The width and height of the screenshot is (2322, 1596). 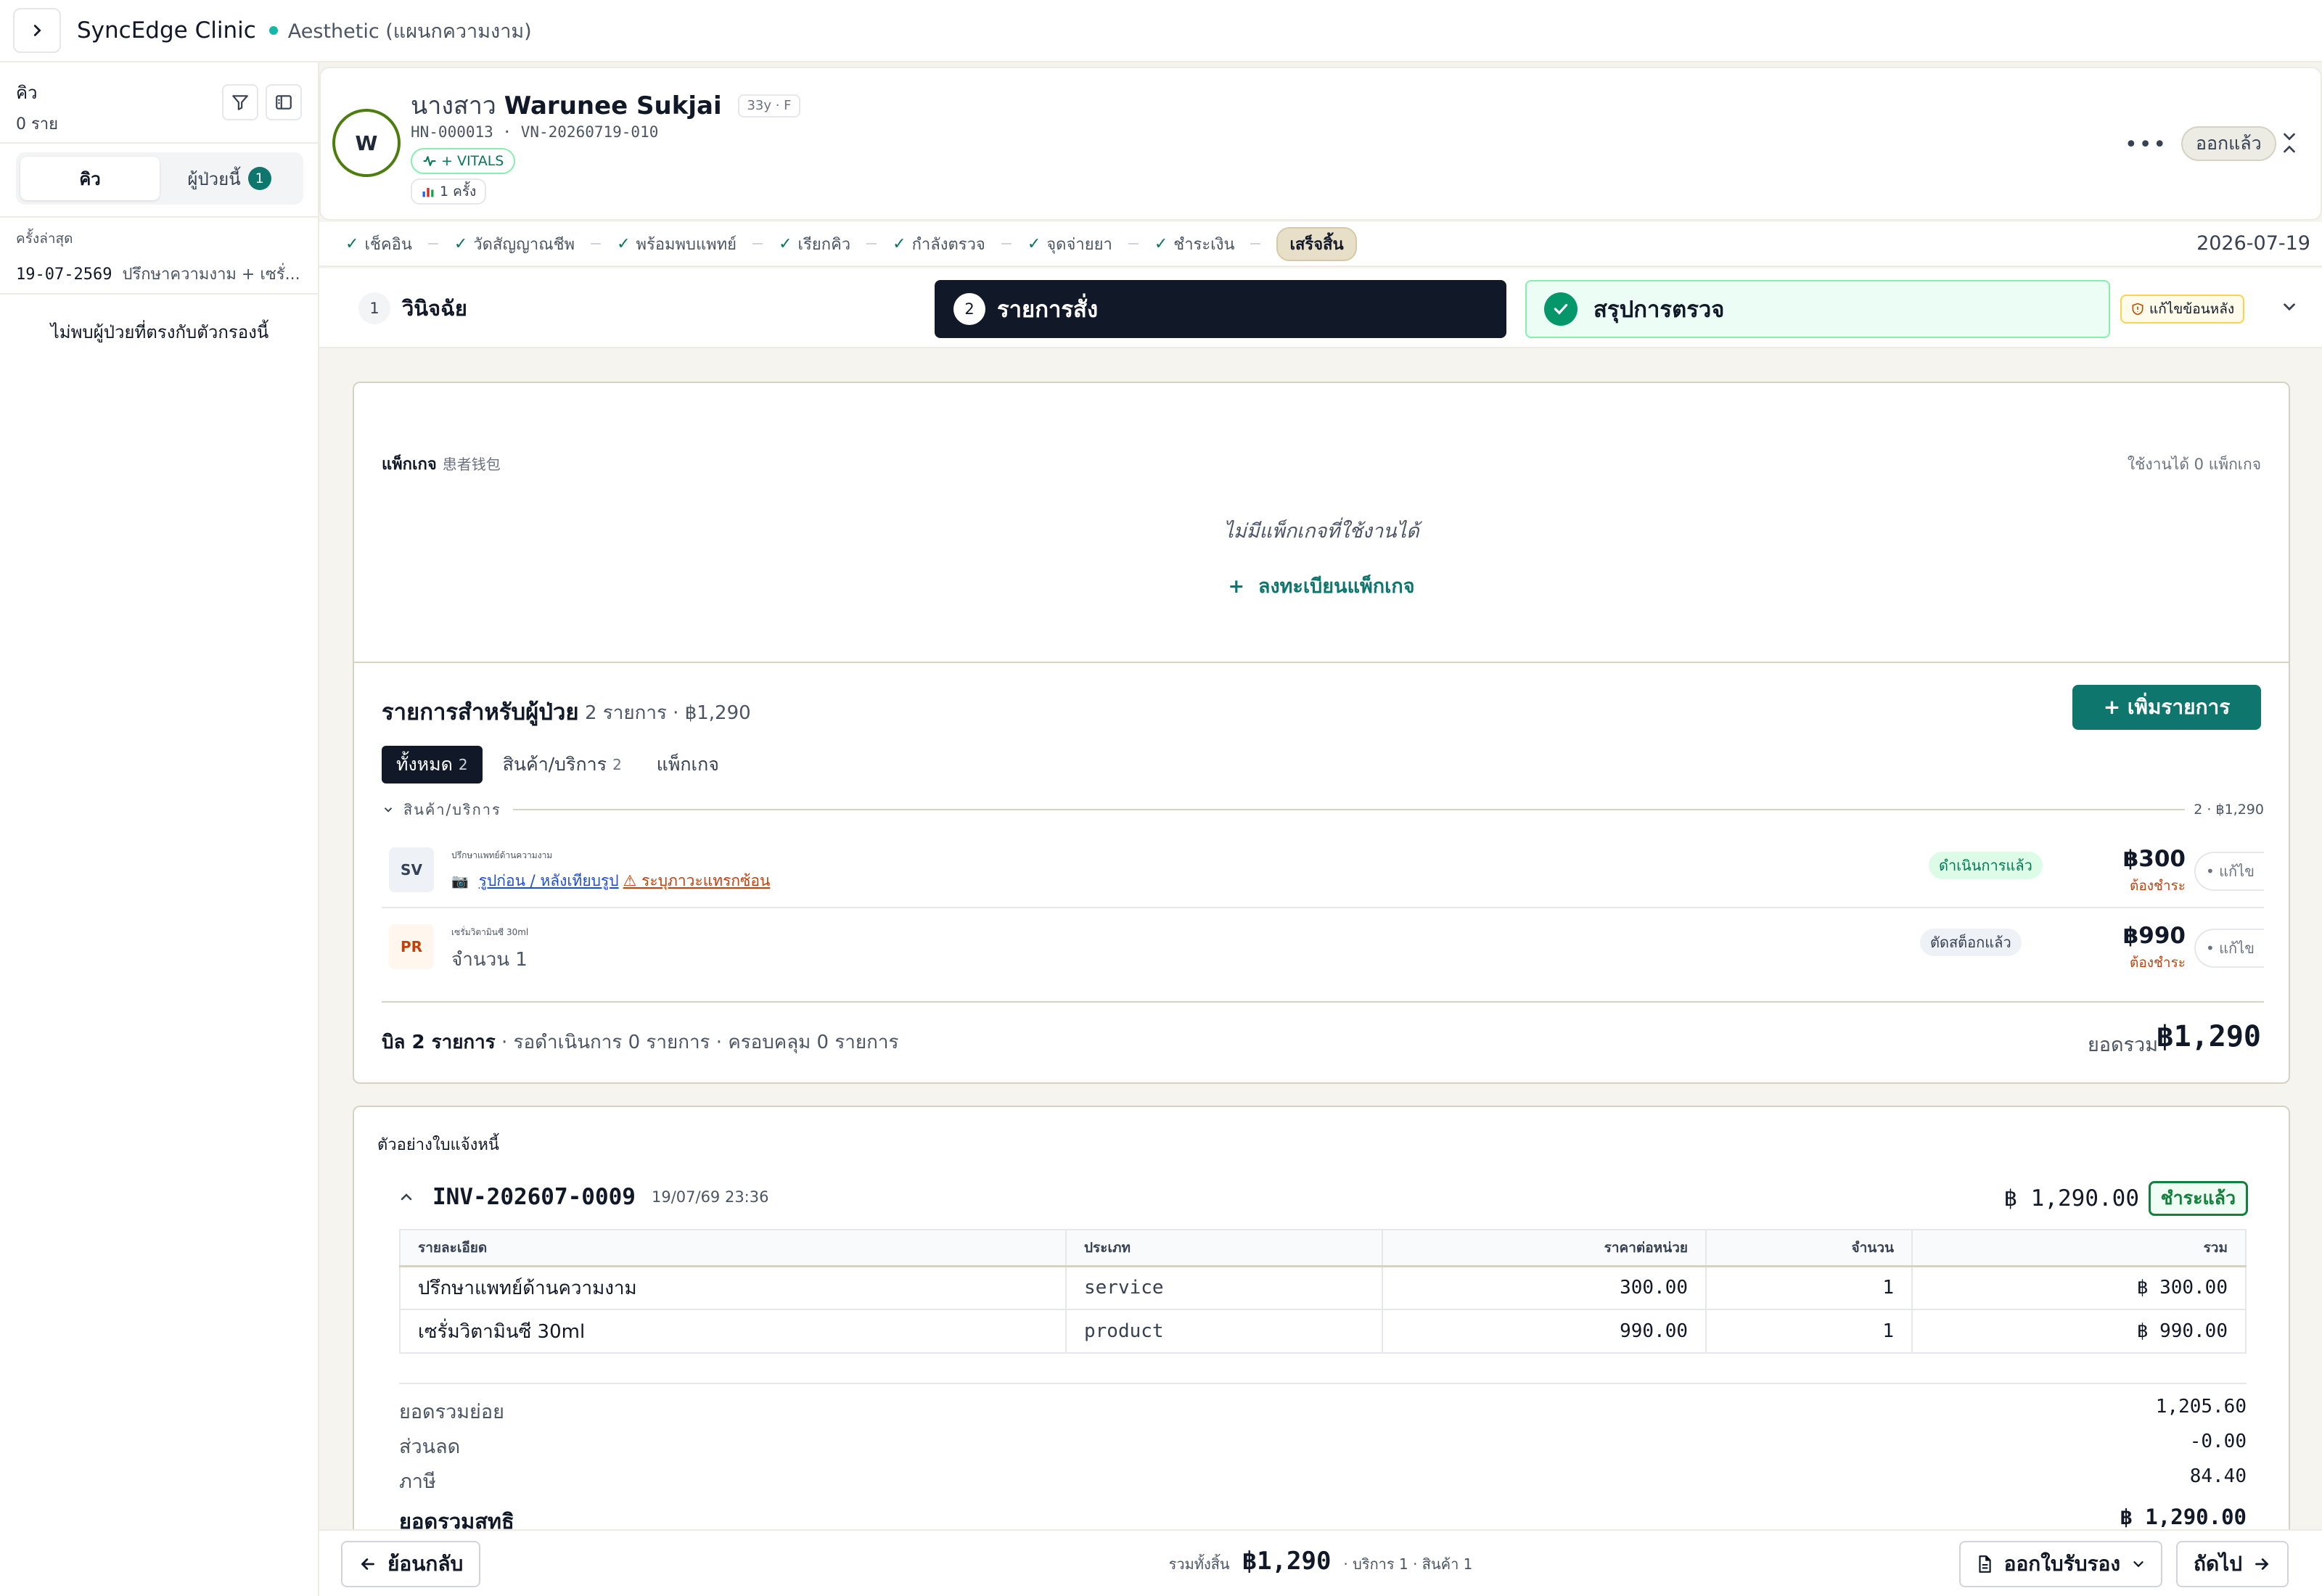 I want to click on complication-link: ⚠ ระบุภาวะแทรกซ้อน, so click(x=697, y=881).